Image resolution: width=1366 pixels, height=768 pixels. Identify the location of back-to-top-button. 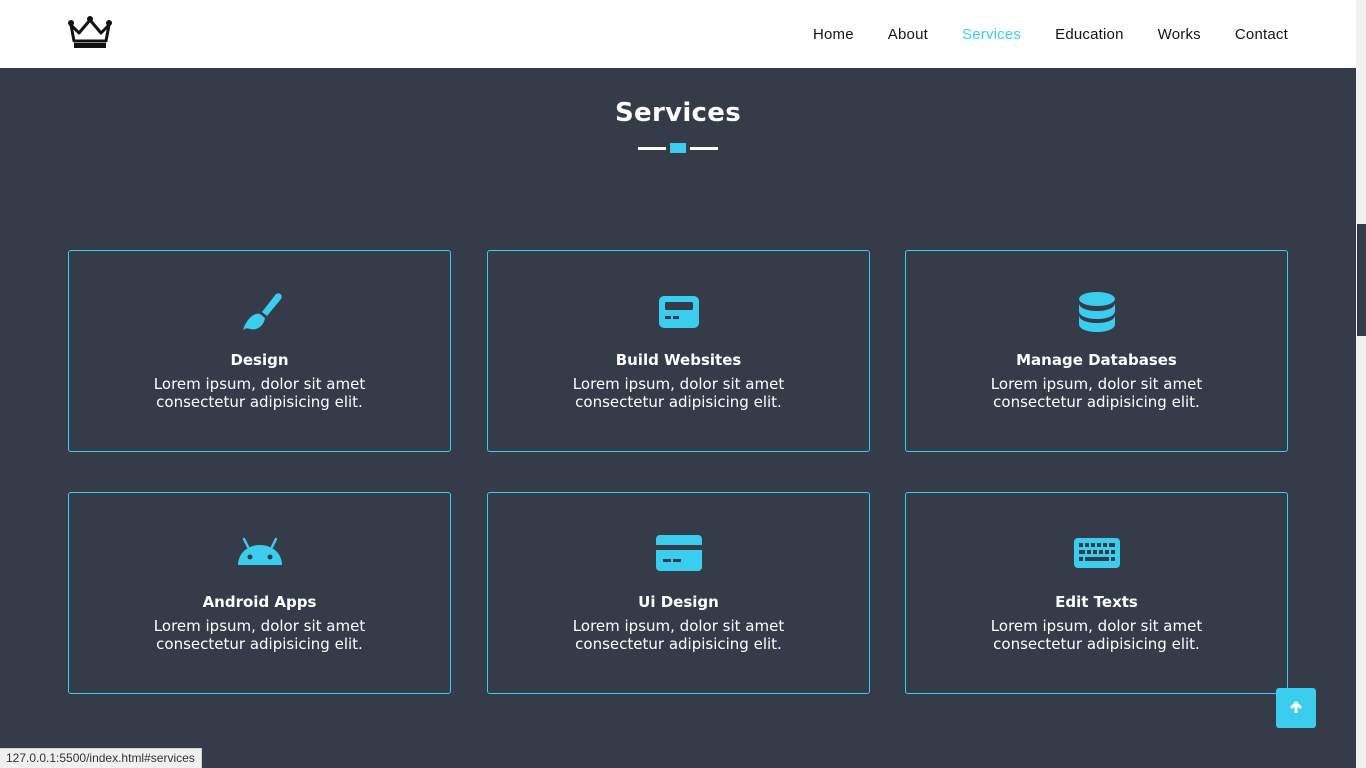
(1296, 708).